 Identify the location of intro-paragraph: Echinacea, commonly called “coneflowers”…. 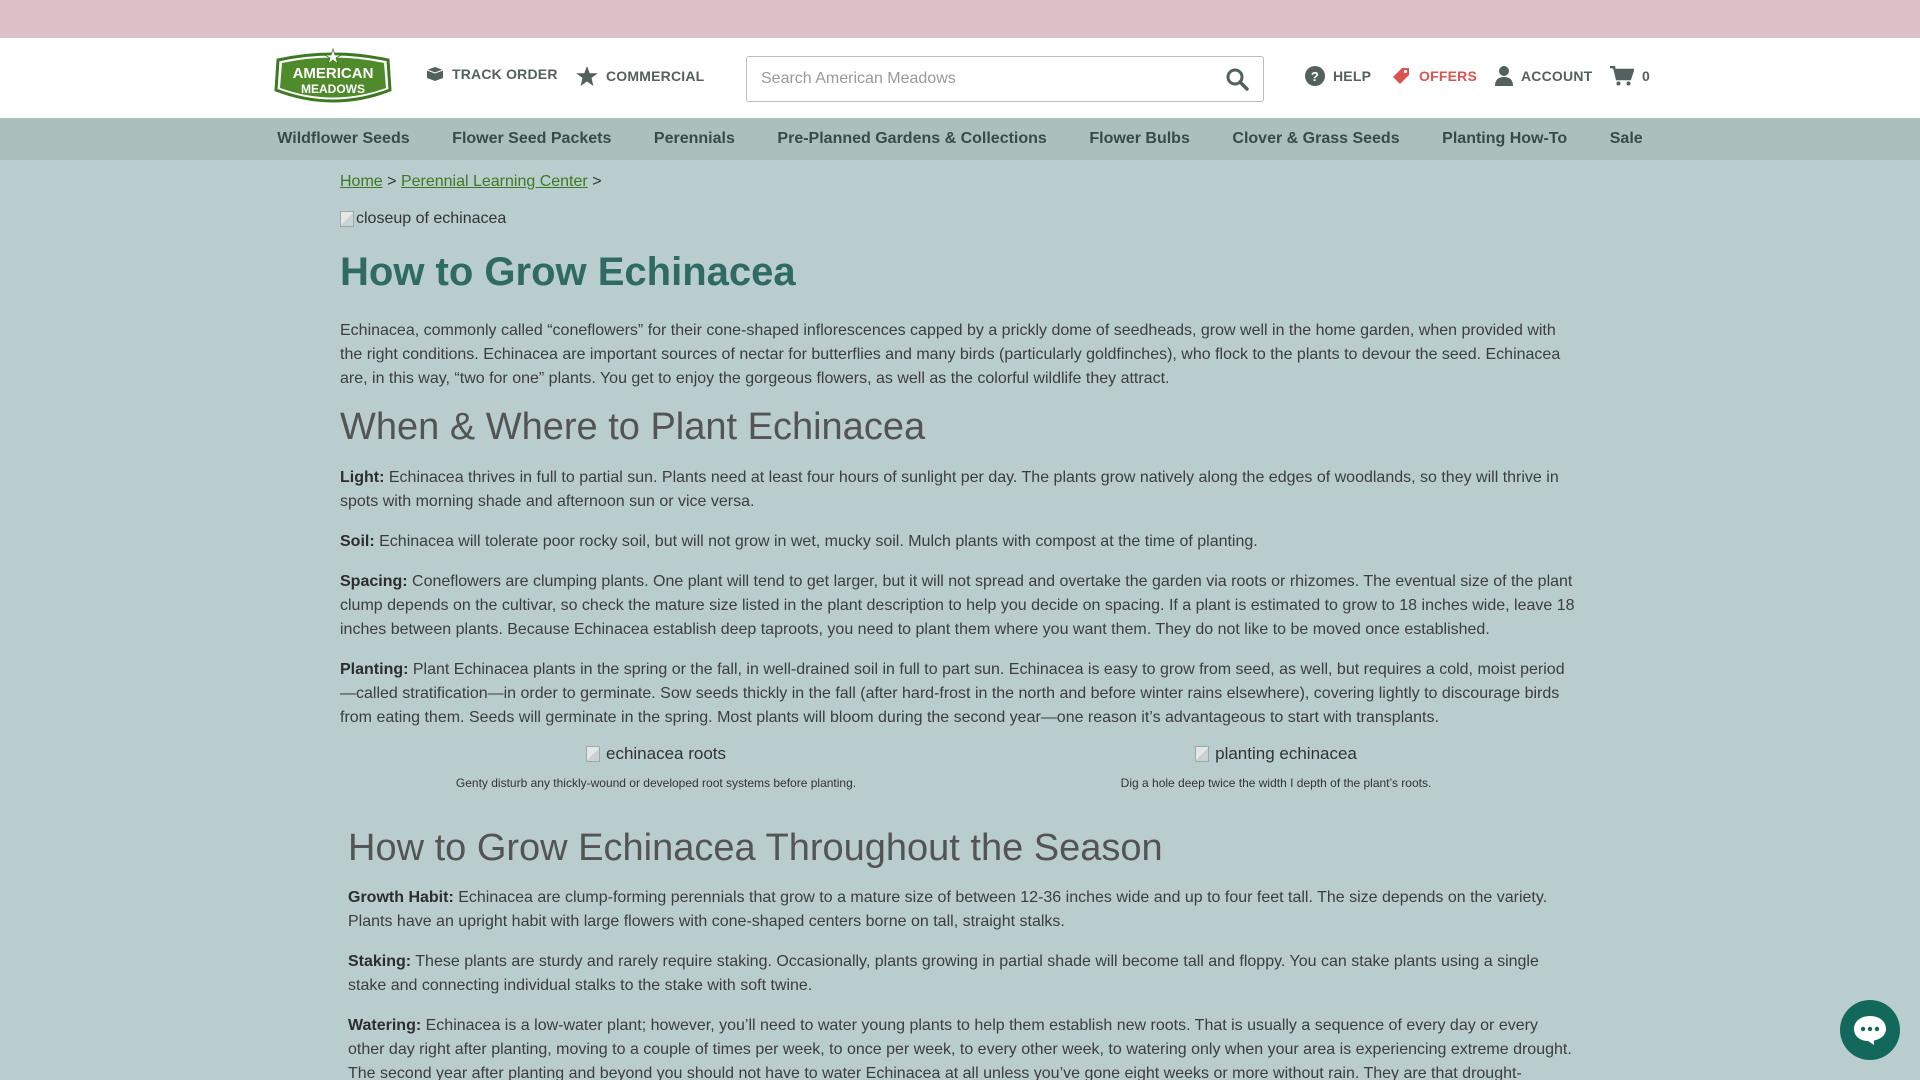
(958, 355).